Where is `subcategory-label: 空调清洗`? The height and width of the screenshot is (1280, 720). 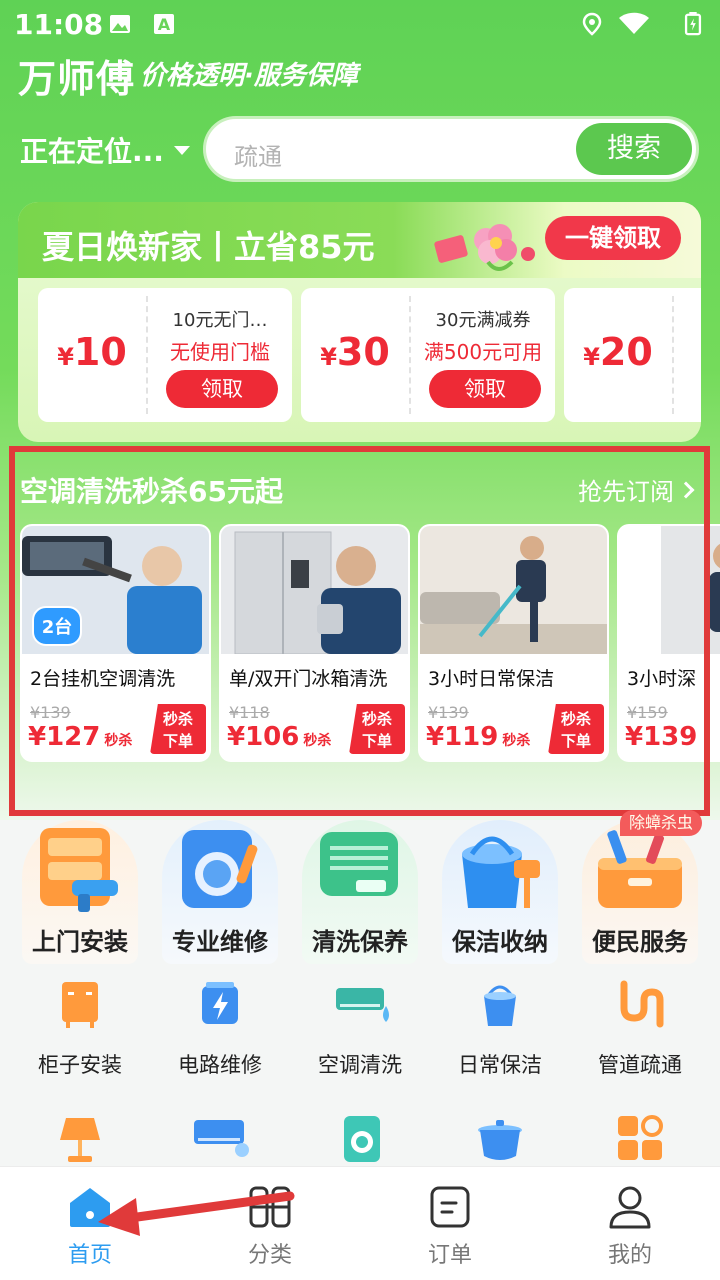 subcategory-label: 空调清洗 is located at coordinates (360, 1064).